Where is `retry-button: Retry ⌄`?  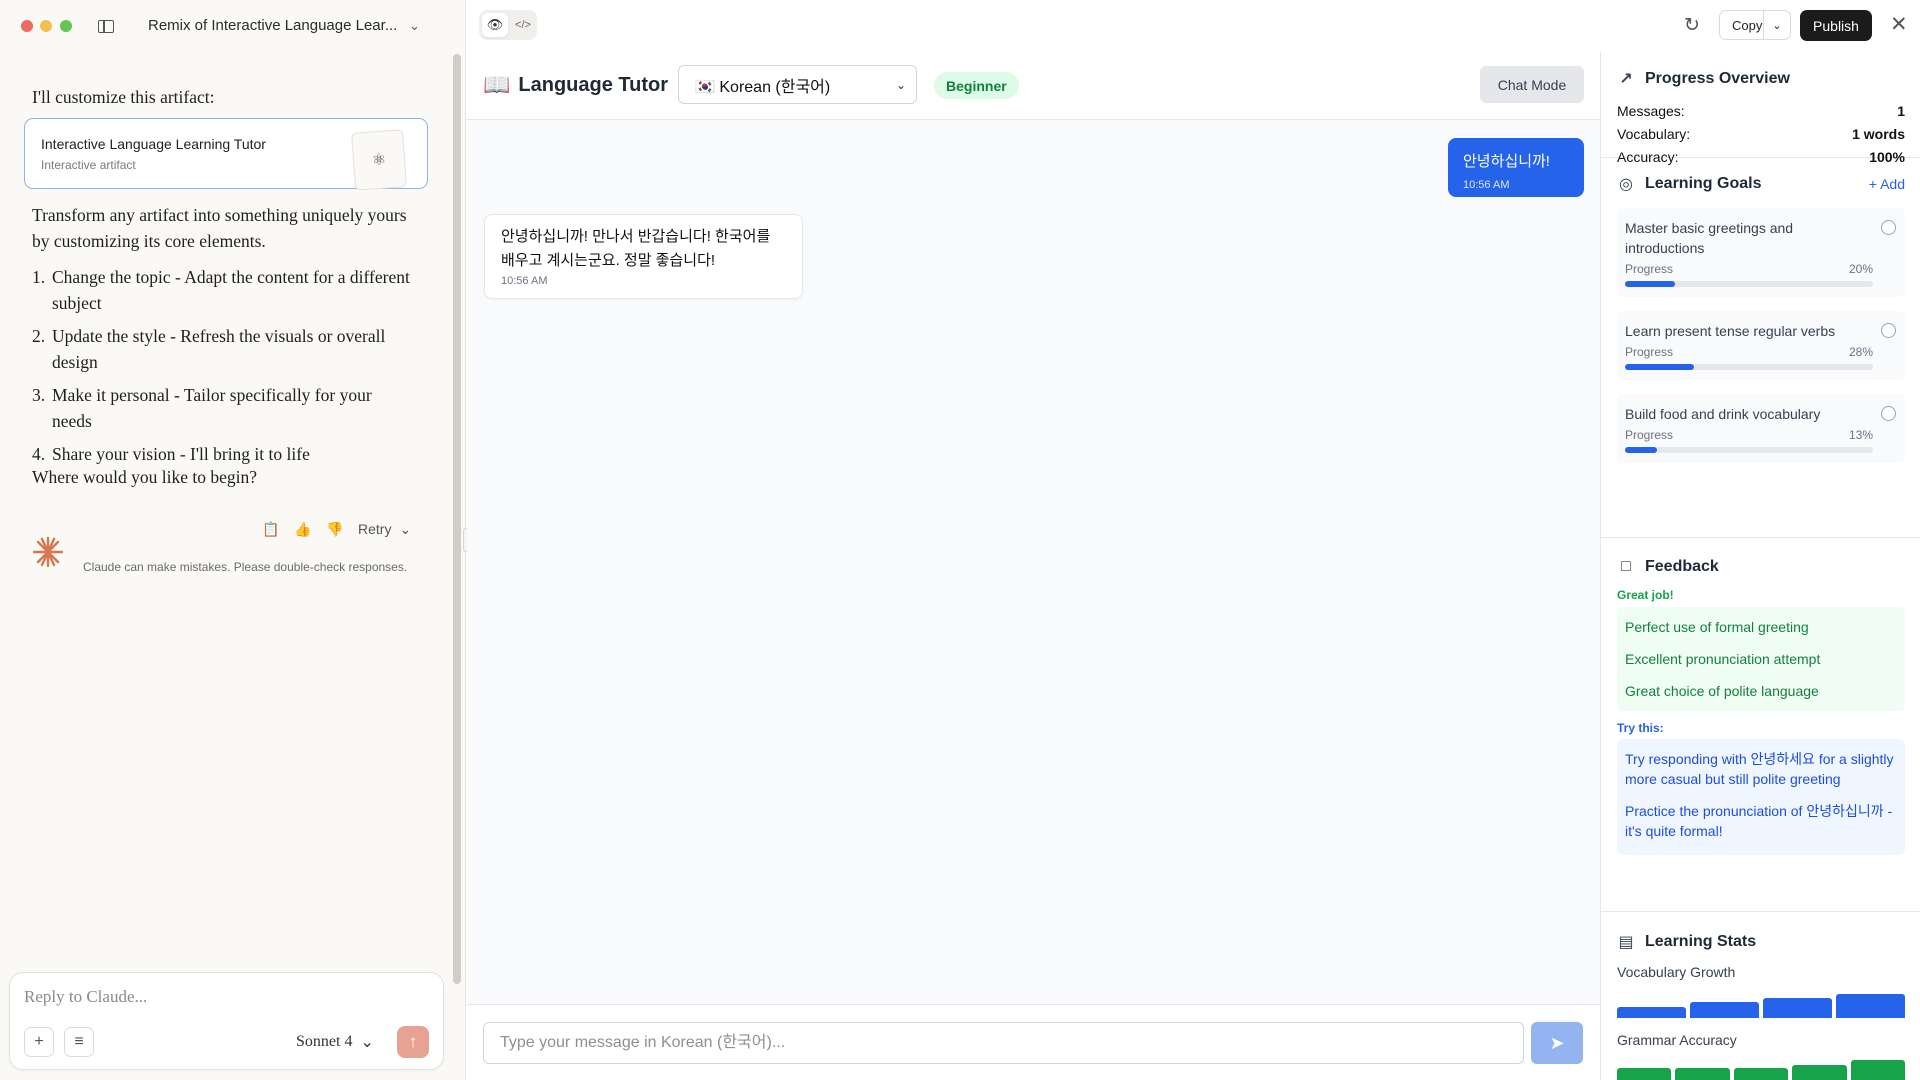 retry-button: Retry ⌄ is located at coordinates (384, 529).